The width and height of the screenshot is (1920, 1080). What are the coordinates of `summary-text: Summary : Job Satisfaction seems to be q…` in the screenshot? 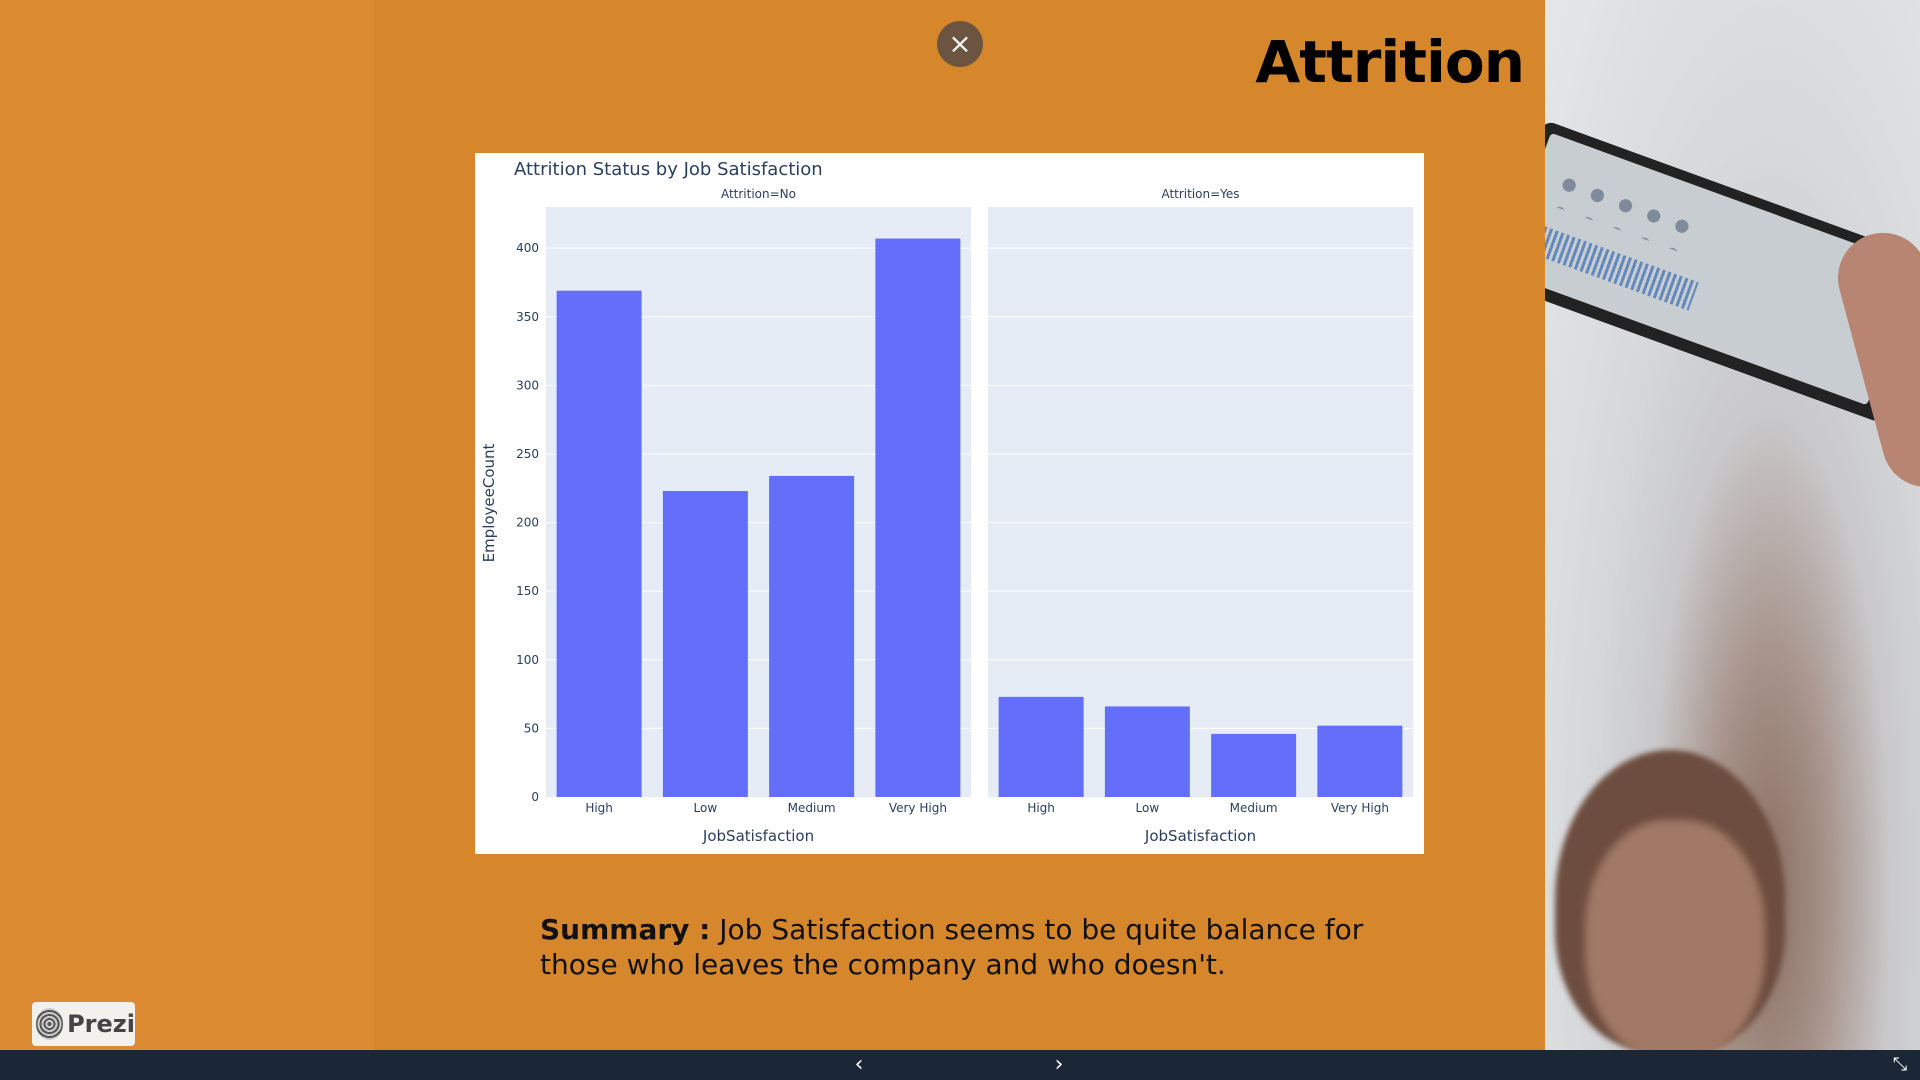 It's located at (970, 947).